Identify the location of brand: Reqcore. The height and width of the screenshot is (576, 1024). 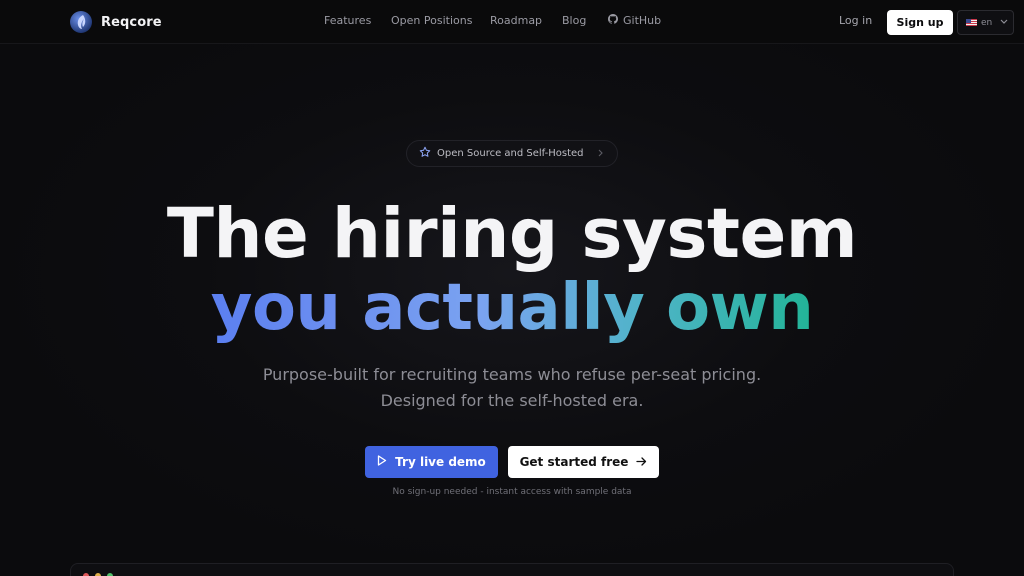
(116, 22).